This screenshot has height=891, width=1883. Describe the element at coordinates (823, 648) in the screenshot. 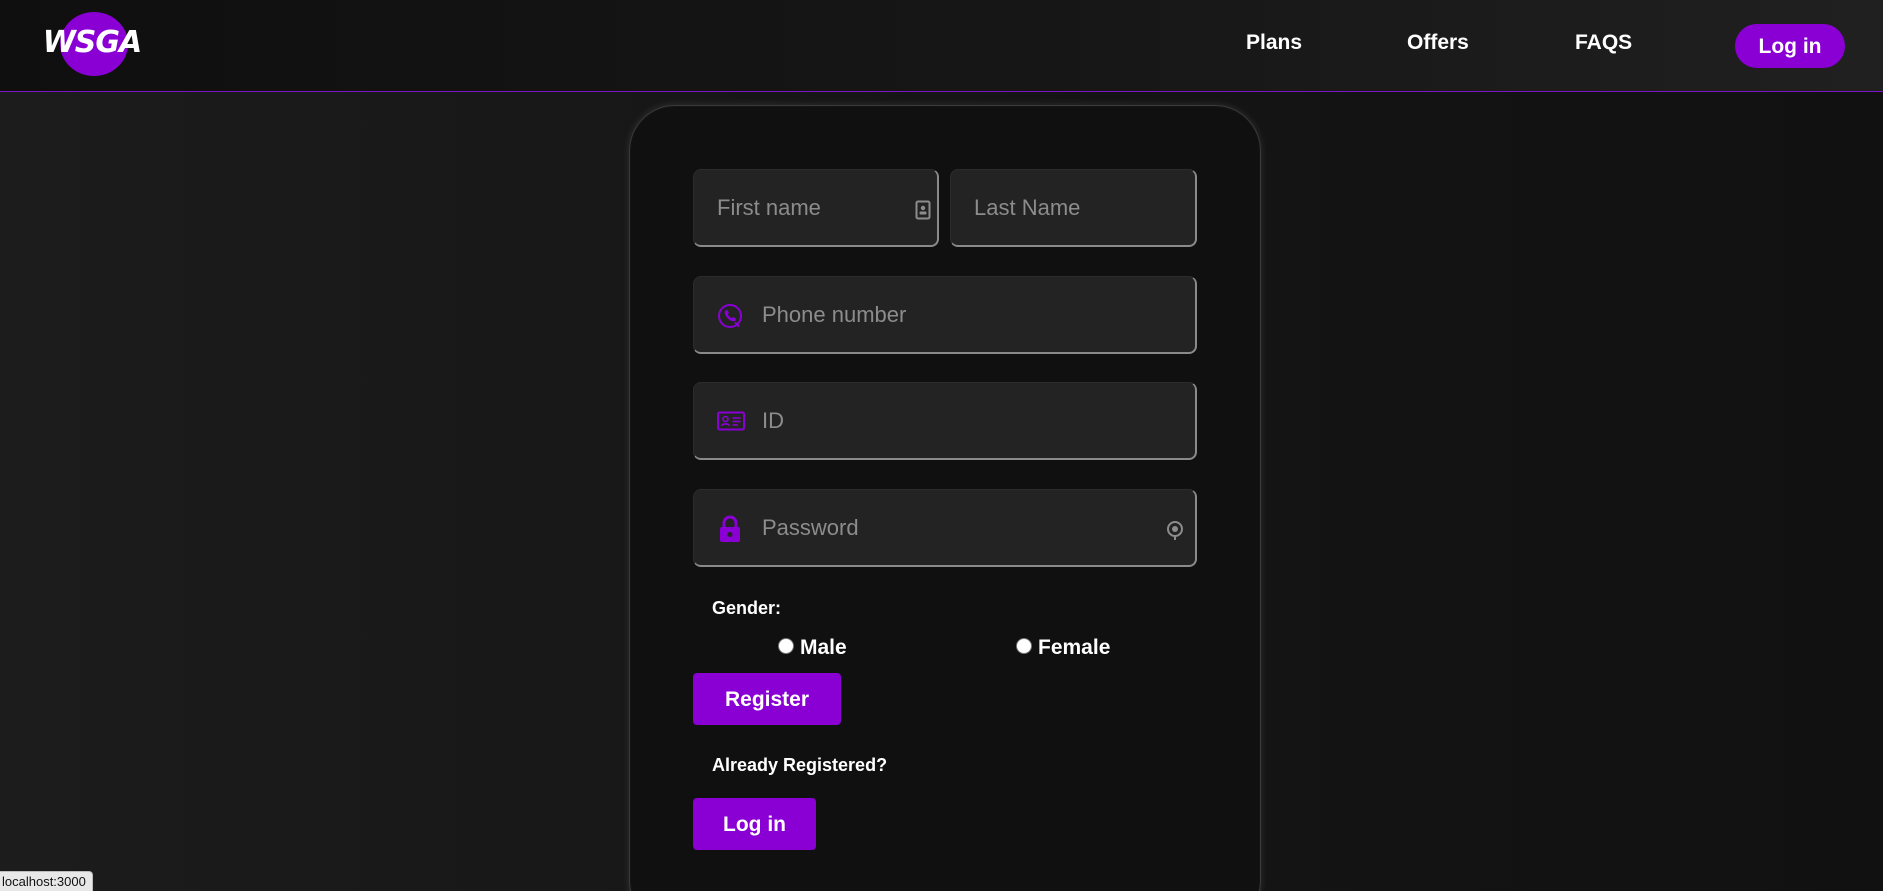

I see `gender-male-label: Male` at that location.